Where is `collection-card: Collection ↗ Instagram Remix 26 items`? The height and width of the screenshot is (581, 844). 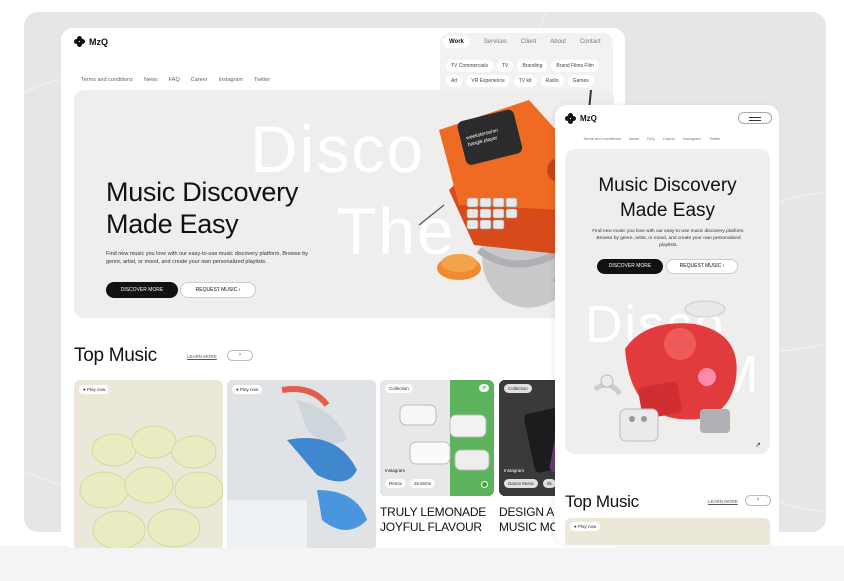 collection-card: Collection ↗ Instagram Remix 26 items is located at coordinates (437, 438).